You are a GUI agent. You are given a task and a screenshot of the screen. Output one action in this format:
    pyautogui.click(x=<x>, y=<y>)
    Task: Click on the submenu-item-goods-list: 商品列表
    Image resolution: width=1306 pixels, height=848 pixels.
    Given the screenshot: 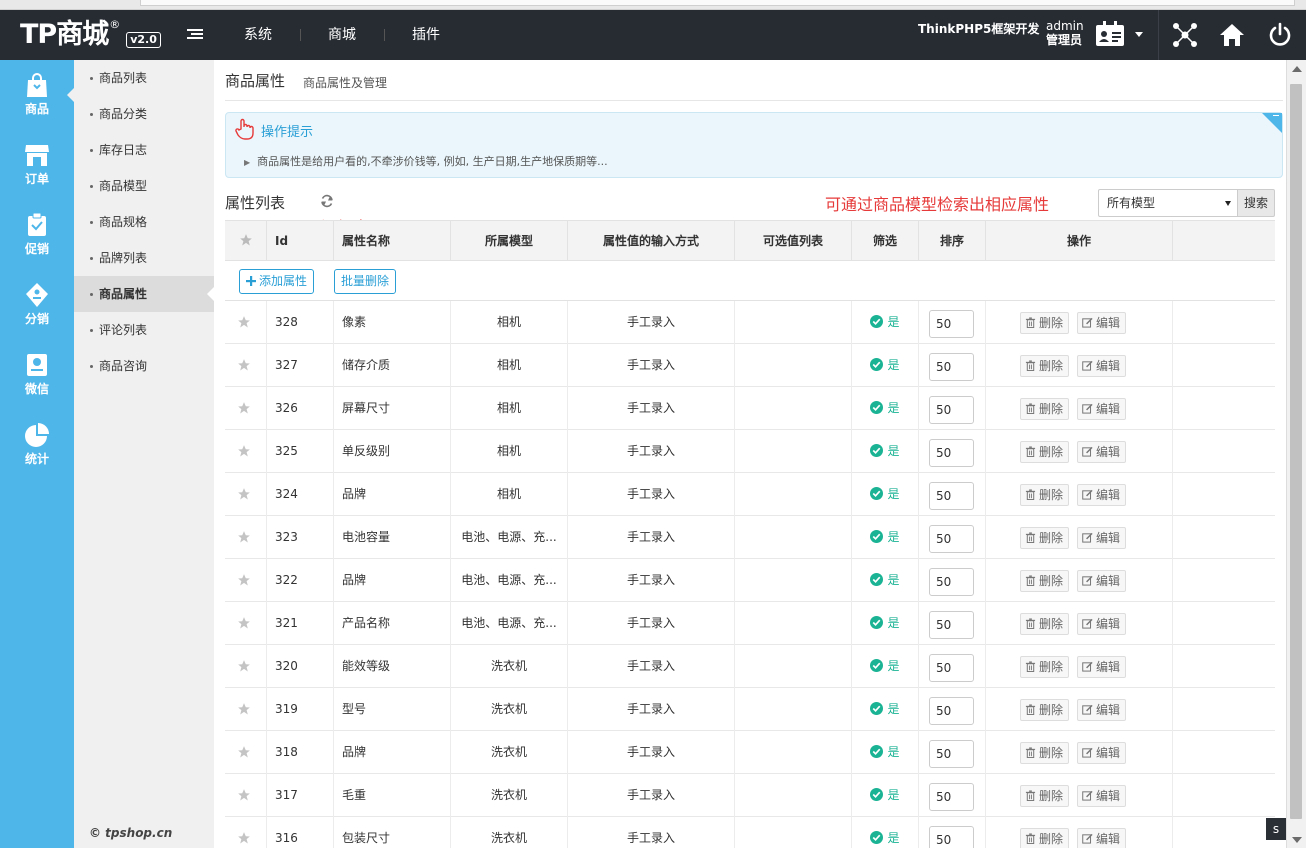 What is the action you would take?
    pyautogui.click(x=144, y=78)
    